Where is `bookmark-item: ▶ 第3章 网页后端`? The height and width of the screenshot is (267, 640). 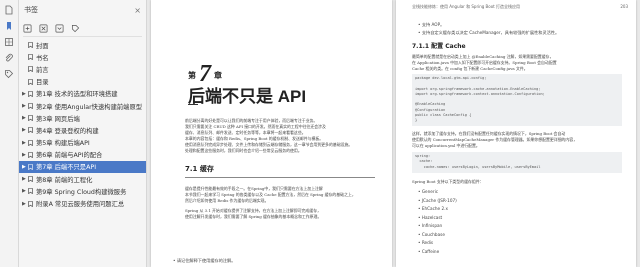
bookmark-item: ▶ 第3章 网页后端 is located at coordinates (82, 118).